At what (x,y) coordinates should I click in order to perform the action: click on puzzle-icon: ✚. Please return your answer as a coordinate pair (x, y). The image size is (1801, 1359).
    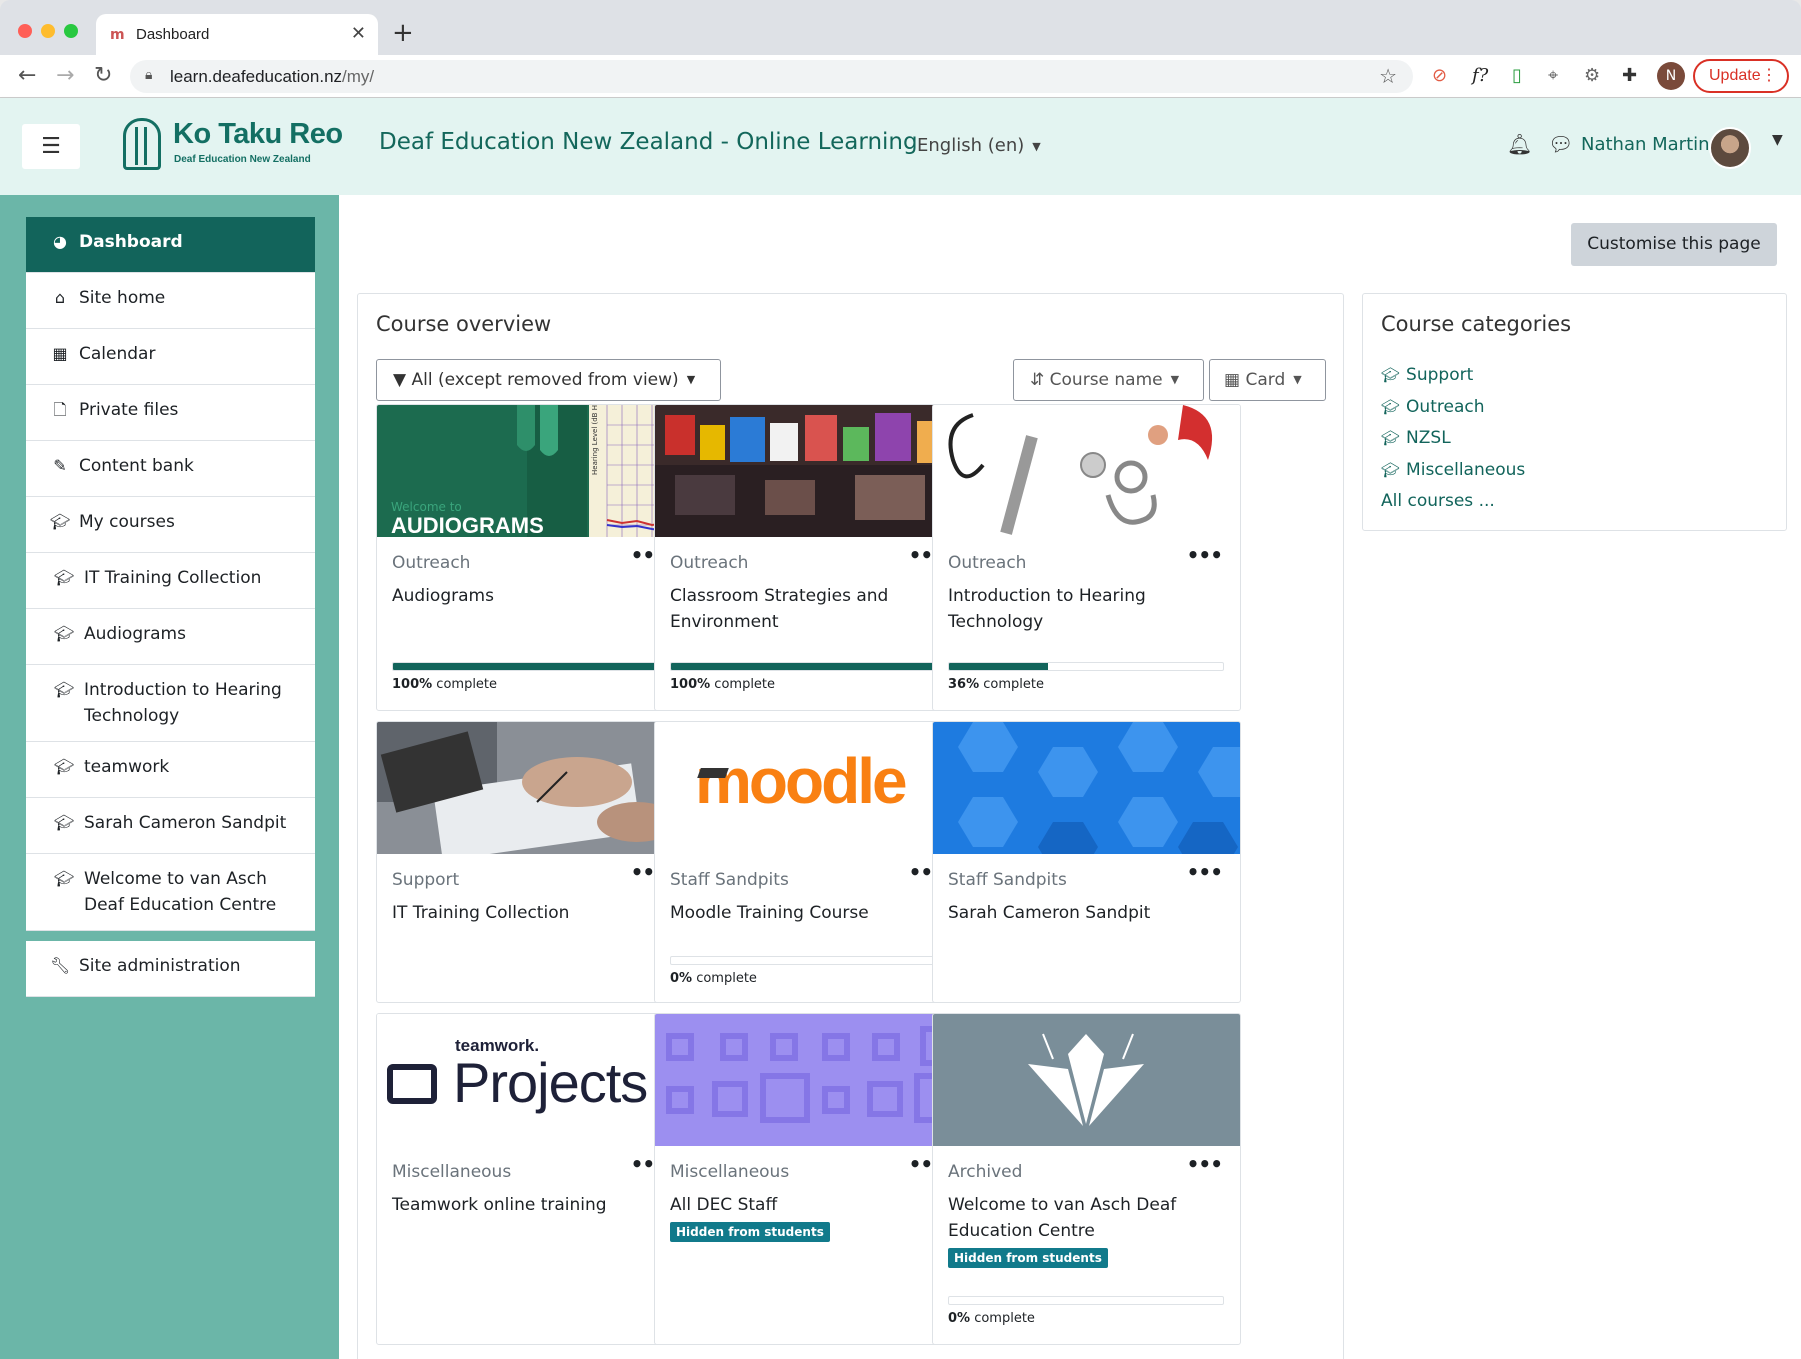
    Looking at the image, I should click on (1629, 75).